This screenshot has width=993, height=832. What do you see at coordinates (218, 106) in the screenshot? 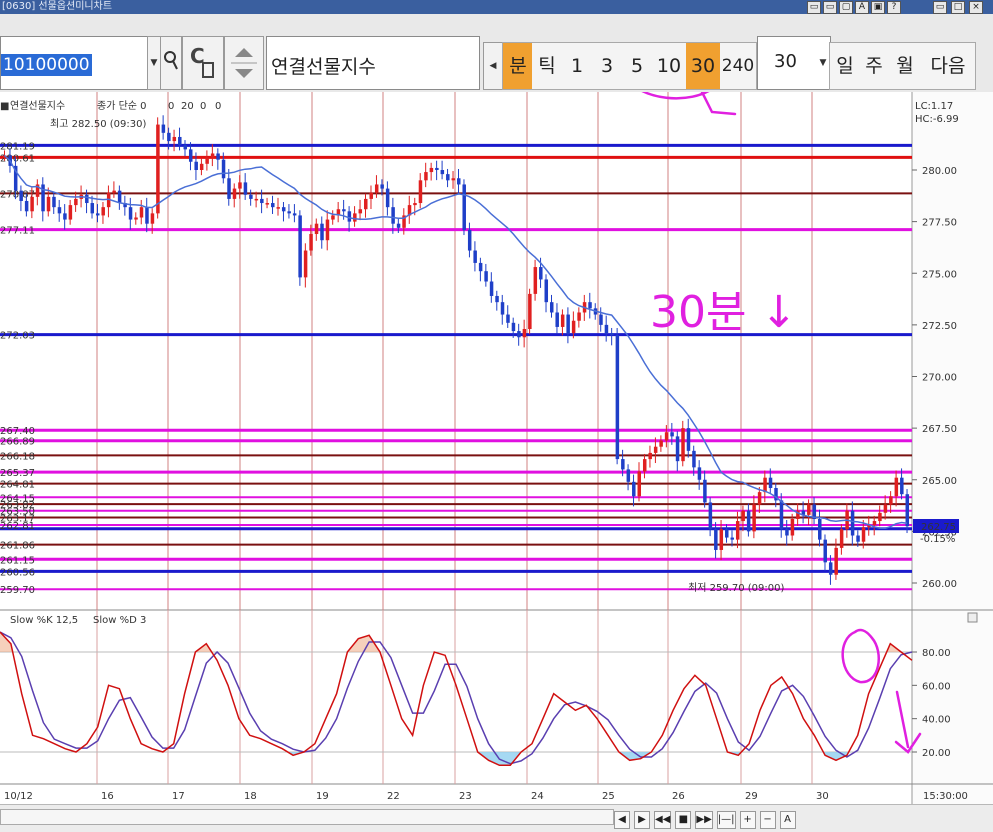
I see `header-param-4: 0` at bounding box center [218, 106].